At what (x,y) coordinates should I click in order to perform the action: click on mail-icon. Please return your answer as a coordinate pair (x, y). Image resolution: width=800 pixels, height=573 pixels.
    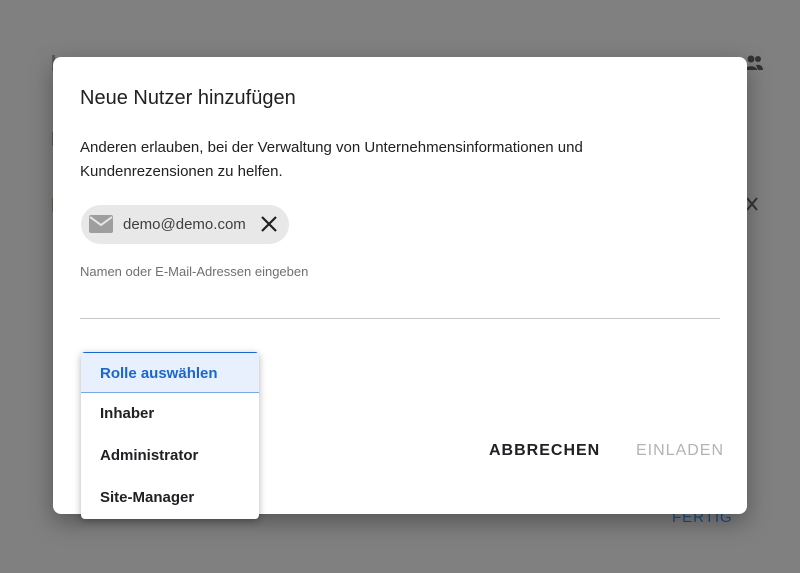
    Looking at the image, I should click on (101, 224).